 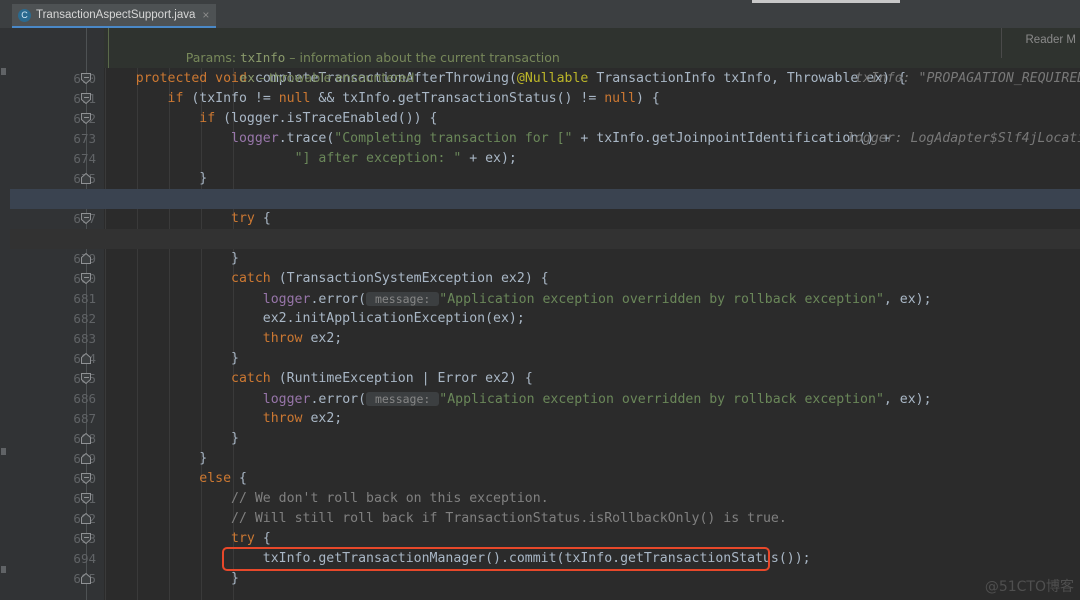 I want to click on editor-tab-transactionaspectsupport: C TransactionAspectSupport.java ×, so click(x=114, y=16).